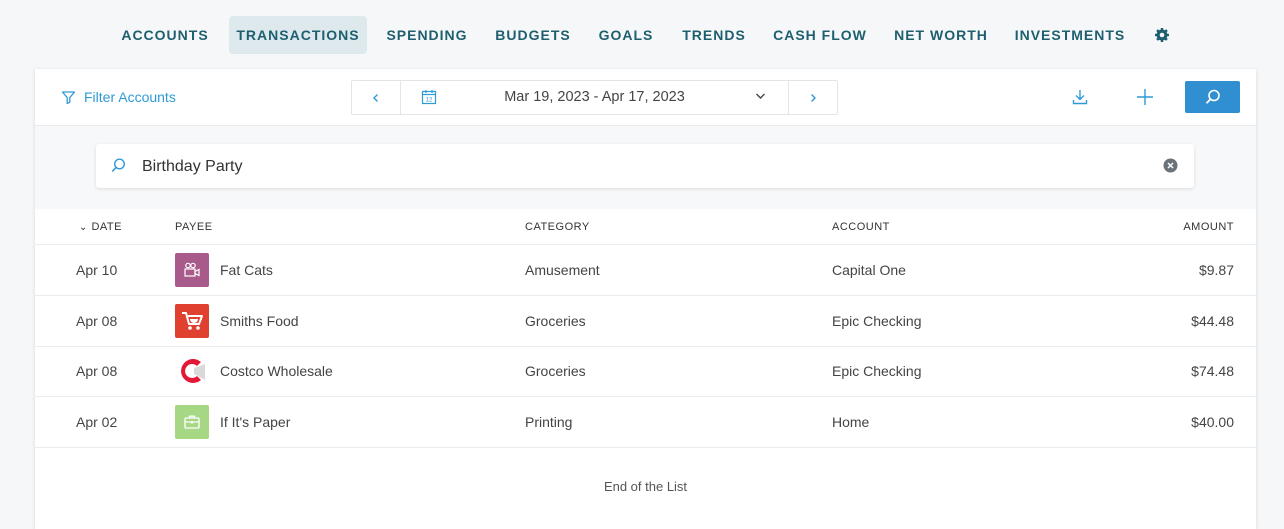  I want to click on sort-indicator-icon: ⌄, so click(83, 227).